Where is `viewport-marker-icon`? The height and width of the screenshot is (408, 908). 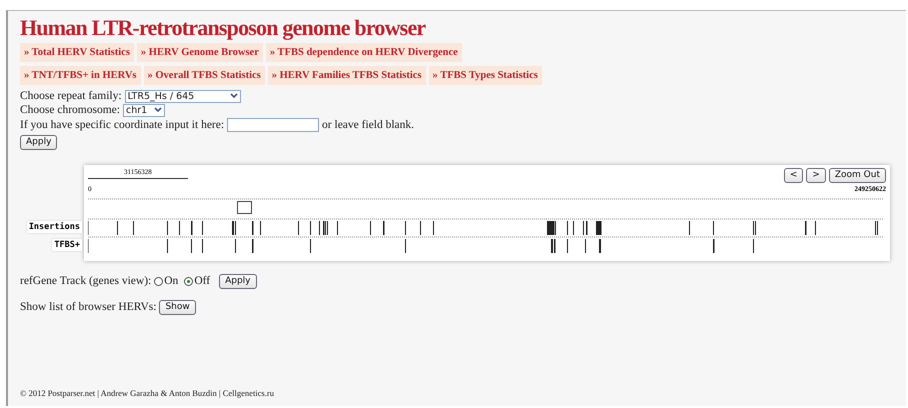 viewport-marker-icon is located at coordinates (244, 207).